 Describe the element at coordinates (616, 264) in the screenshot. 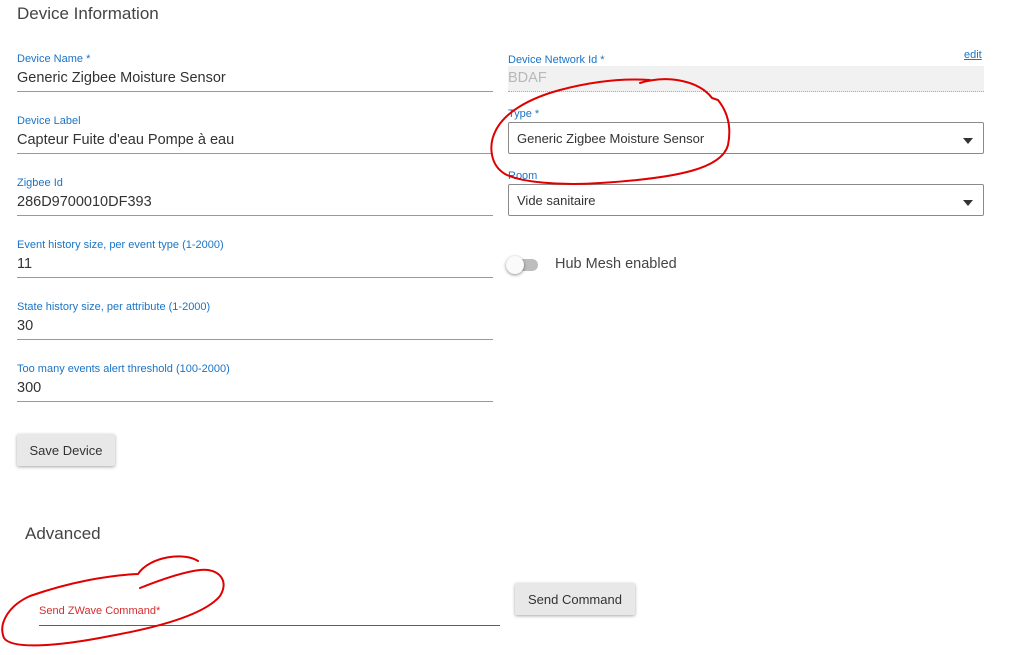

I see `hub-mesh-label: Hub Mesh enabled` at that location.